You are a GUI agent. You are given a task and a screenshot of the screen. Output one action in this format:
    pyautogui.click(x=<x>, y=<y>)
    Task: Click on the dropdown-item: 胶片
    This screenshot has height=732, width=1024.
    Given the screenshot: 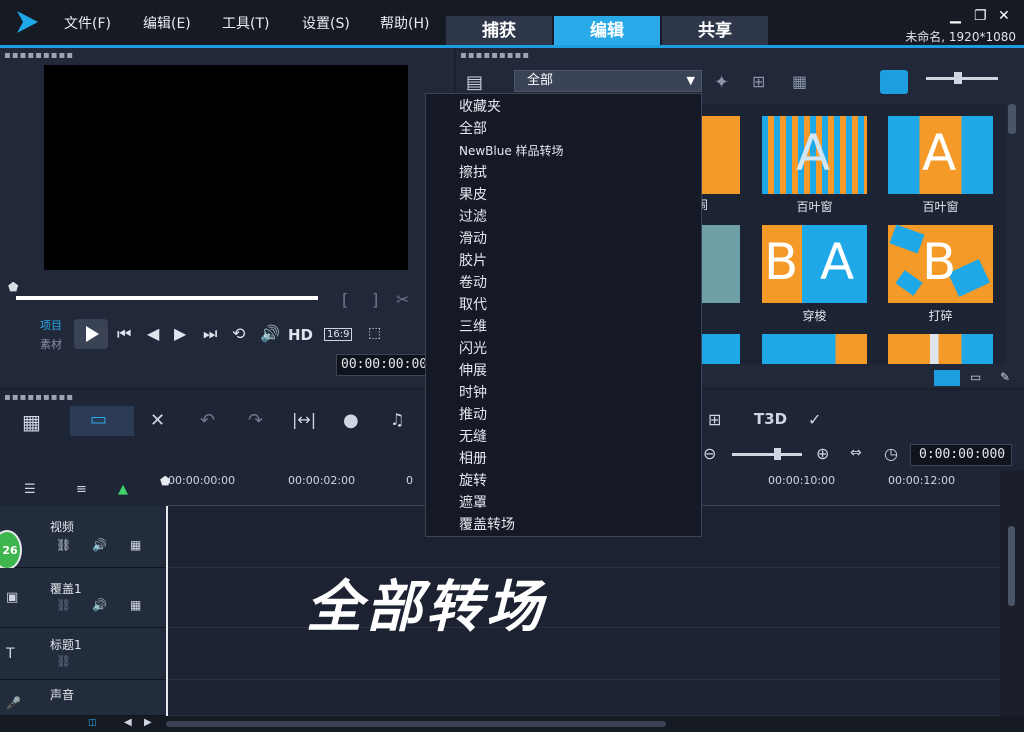 What is the action you would take?
    pyautogui.click(x=563, y=261)
    